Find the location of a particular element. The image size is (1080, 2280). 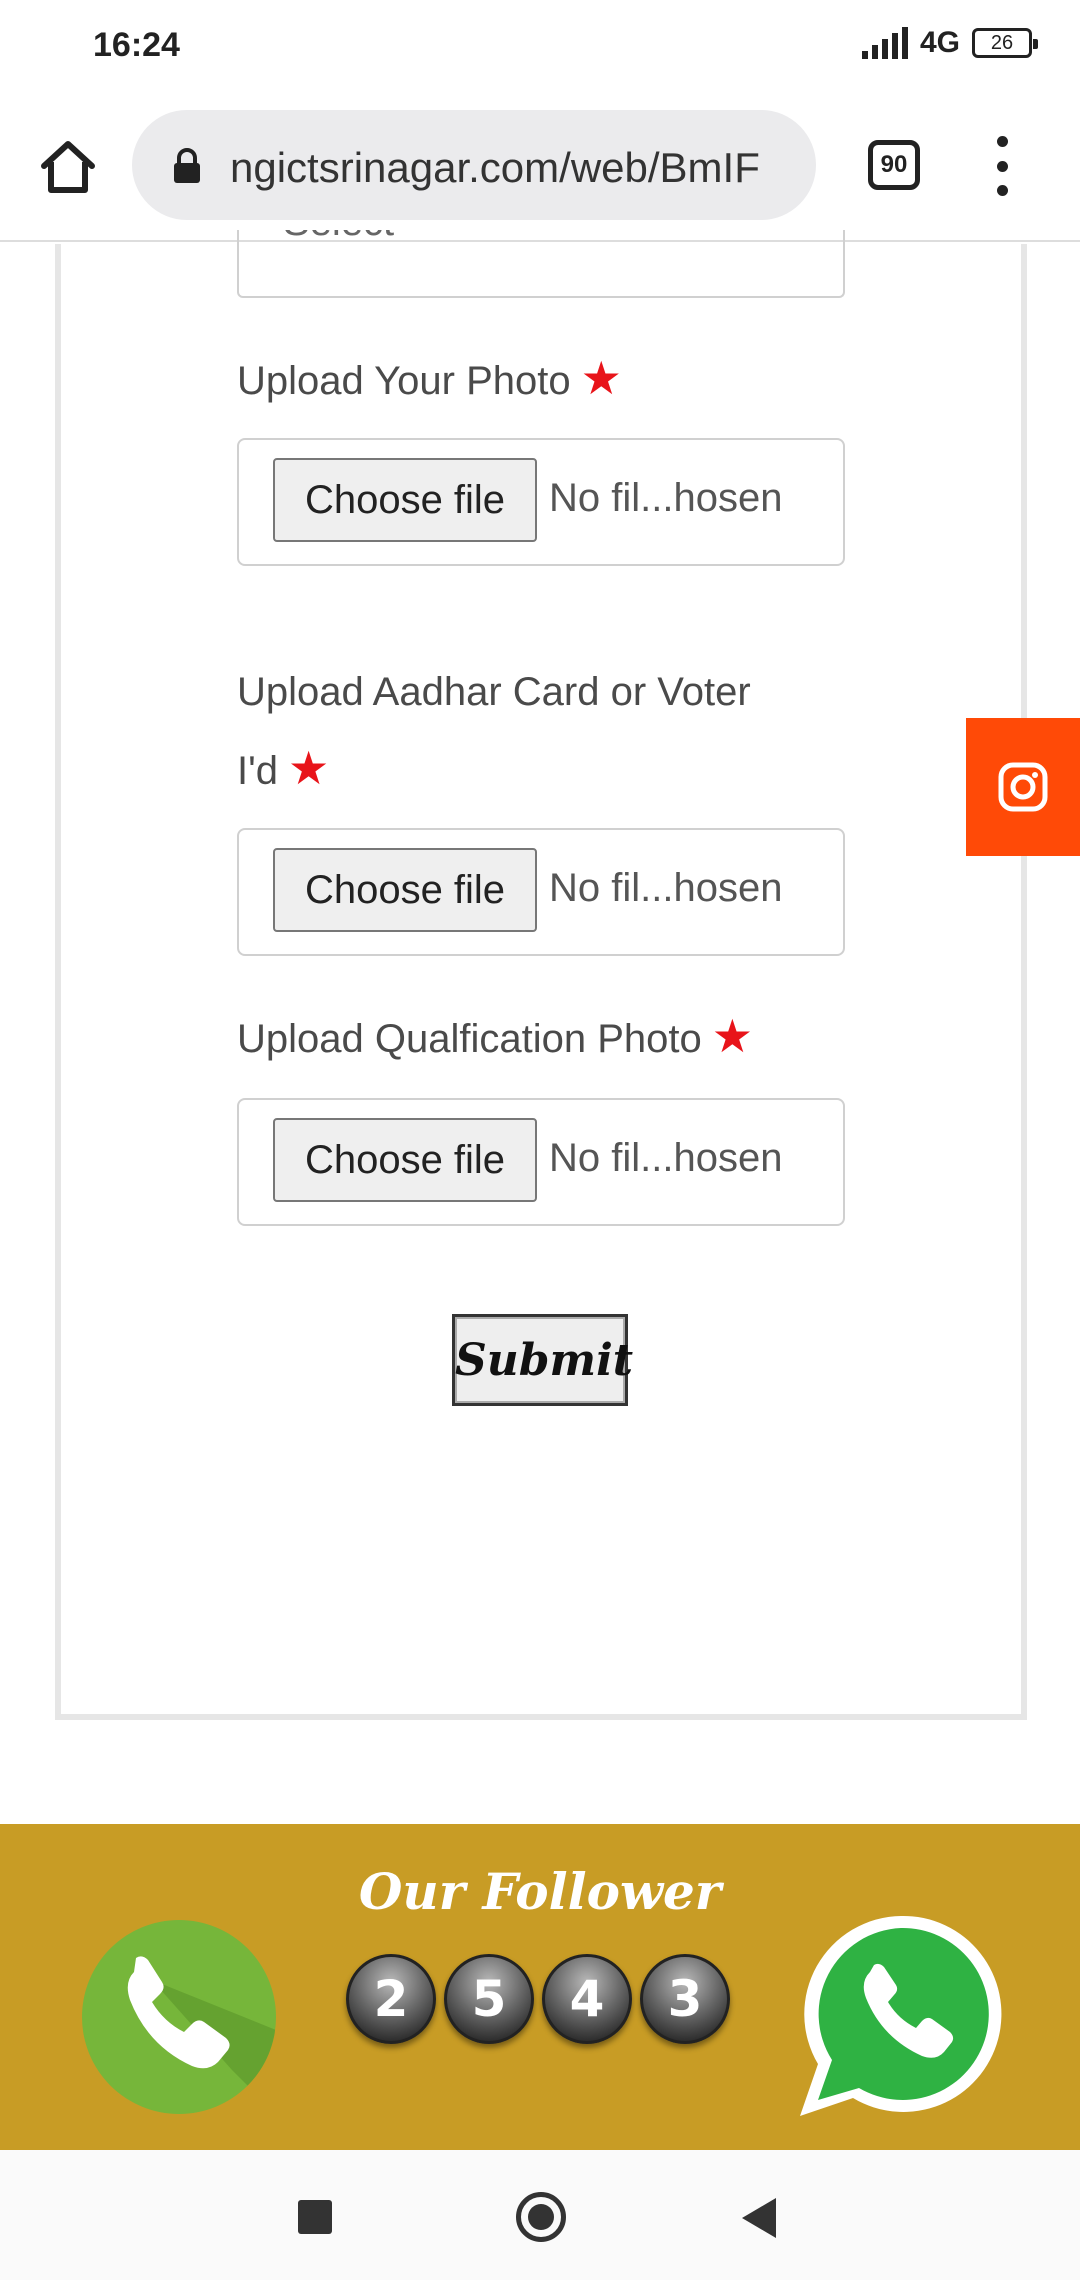

instagram-icon is located at coordinates (1023, 787).